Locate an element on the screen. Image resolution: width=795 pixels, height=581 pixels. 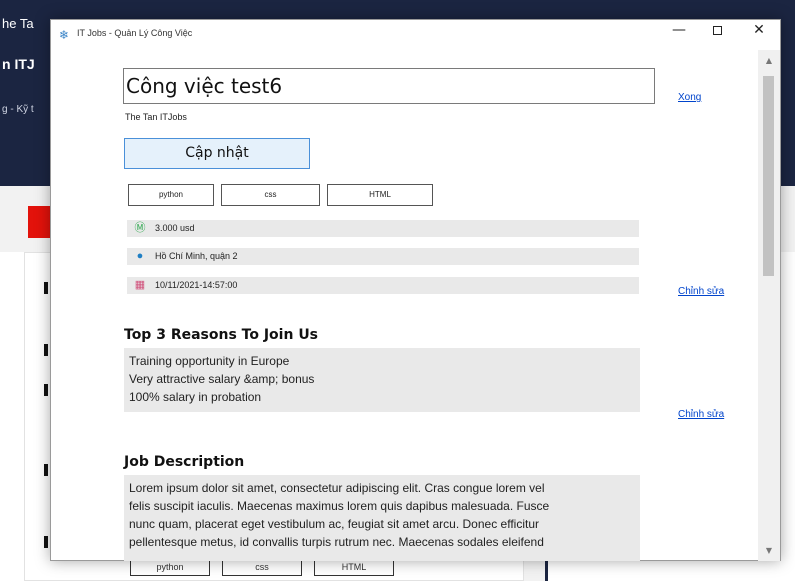
edit-info-link: Chỉnh sửa is located at coordinates (701, 291).